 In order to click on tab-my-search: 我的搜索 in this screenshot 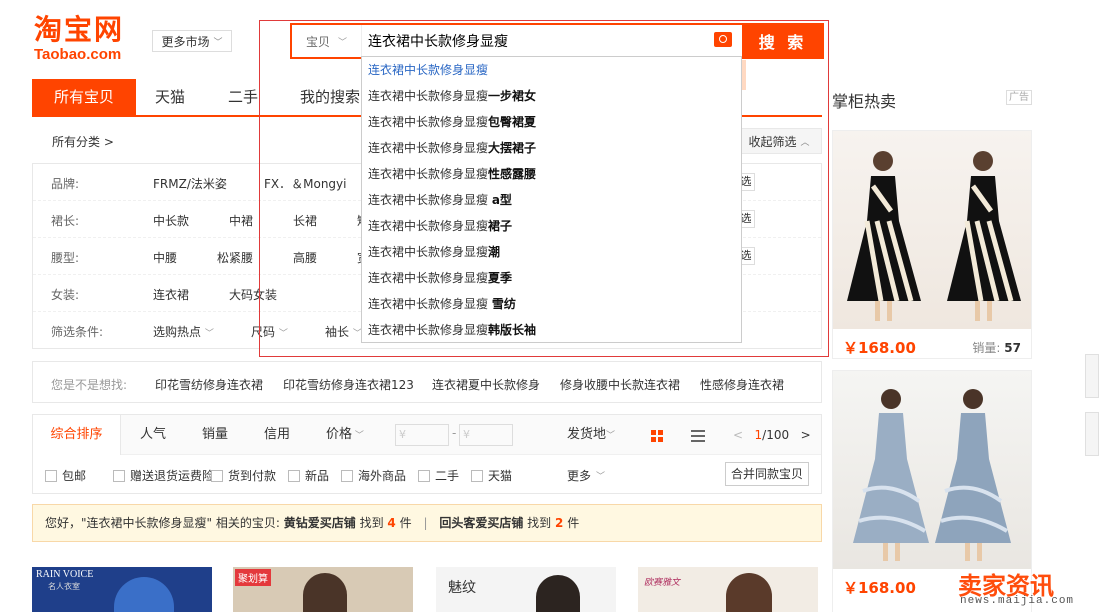, I will do `click(330, 97)`.